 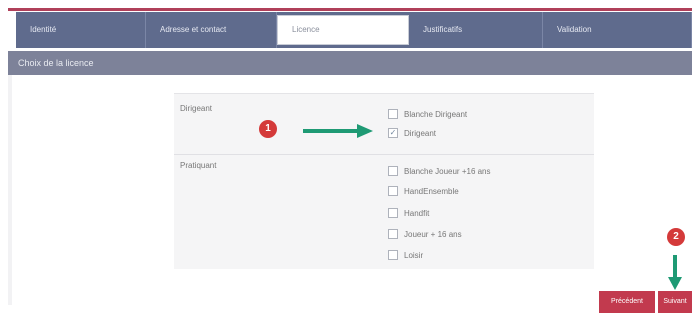 I want to click on option-label: Handfit, so click(x=417, y=213).